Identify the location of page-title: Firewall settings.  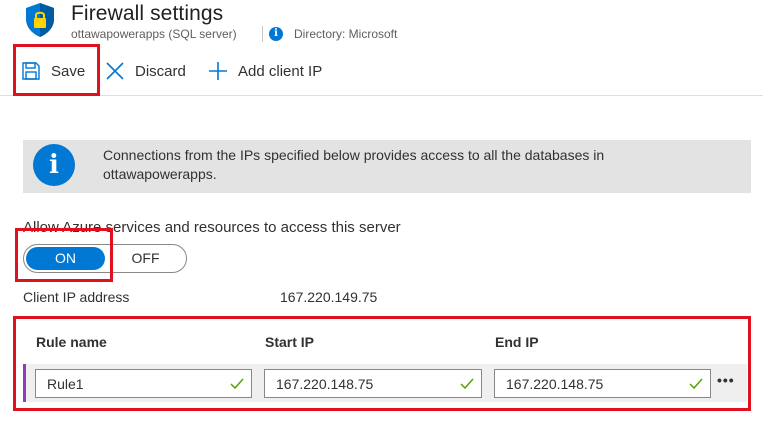
(147, 13).